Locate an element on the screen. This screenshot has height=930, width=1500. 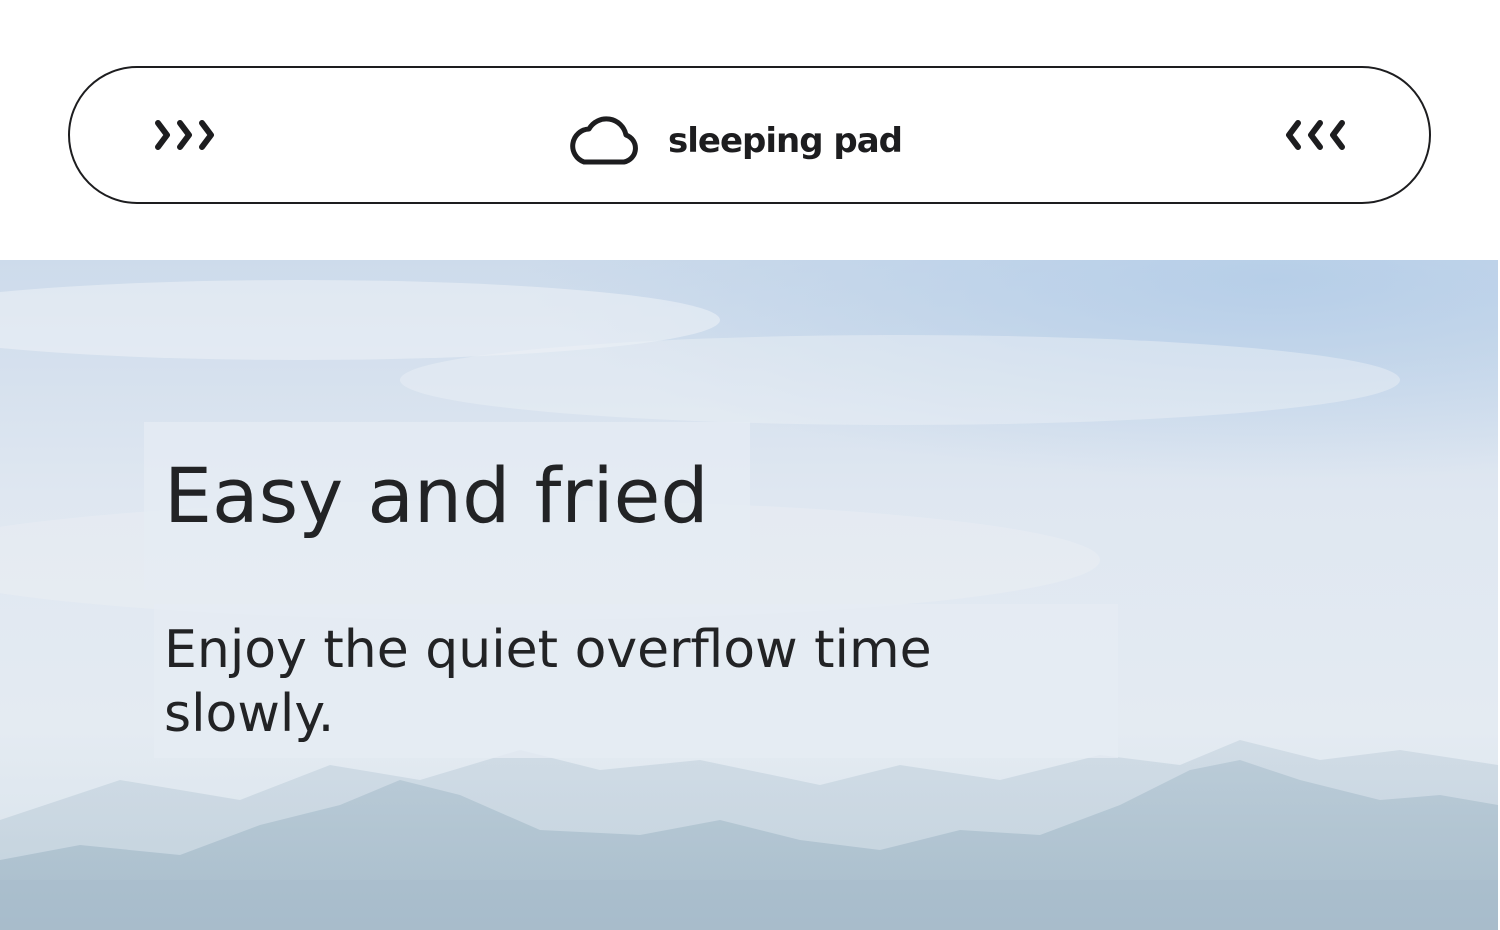
hero-headline: Easy and fried is located at coordinates (436, 495).